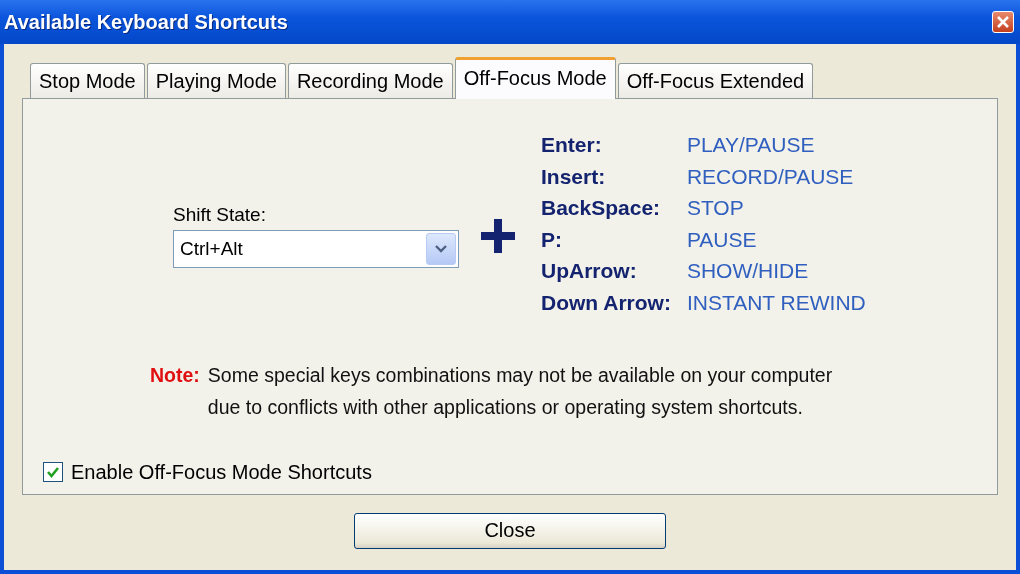  Describe the element at coordinates (606, 208) in the screenshot. I see `shortcut-key: BackSpace:` at that location.